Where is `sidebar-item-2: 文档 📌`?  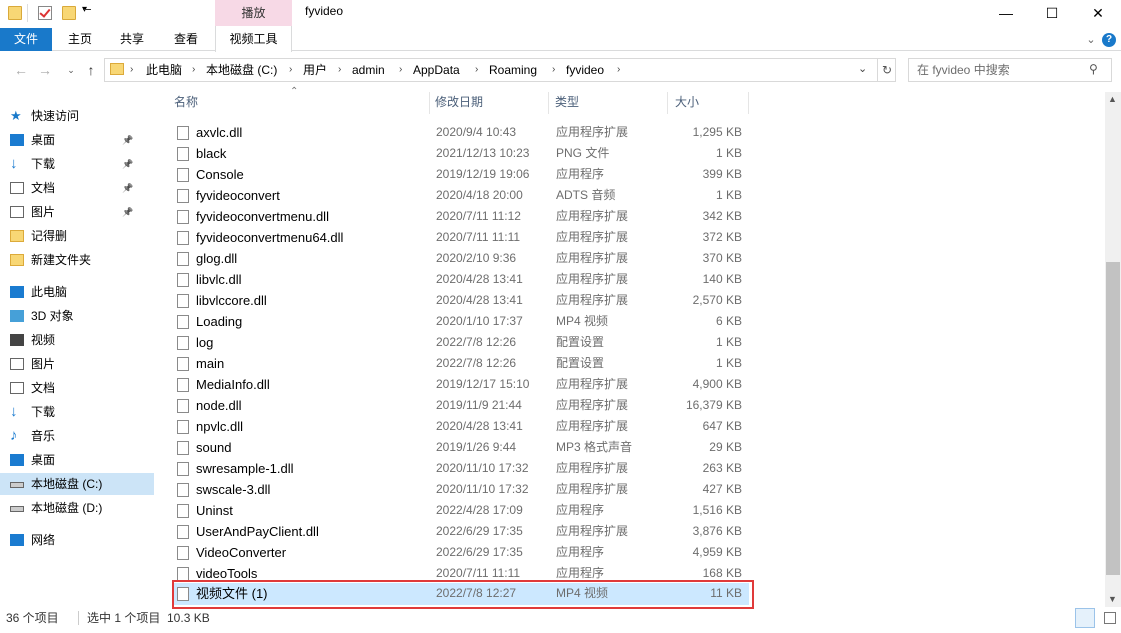 sidebar-item-2: 文档 📌 is located at coordinates (67, 188).